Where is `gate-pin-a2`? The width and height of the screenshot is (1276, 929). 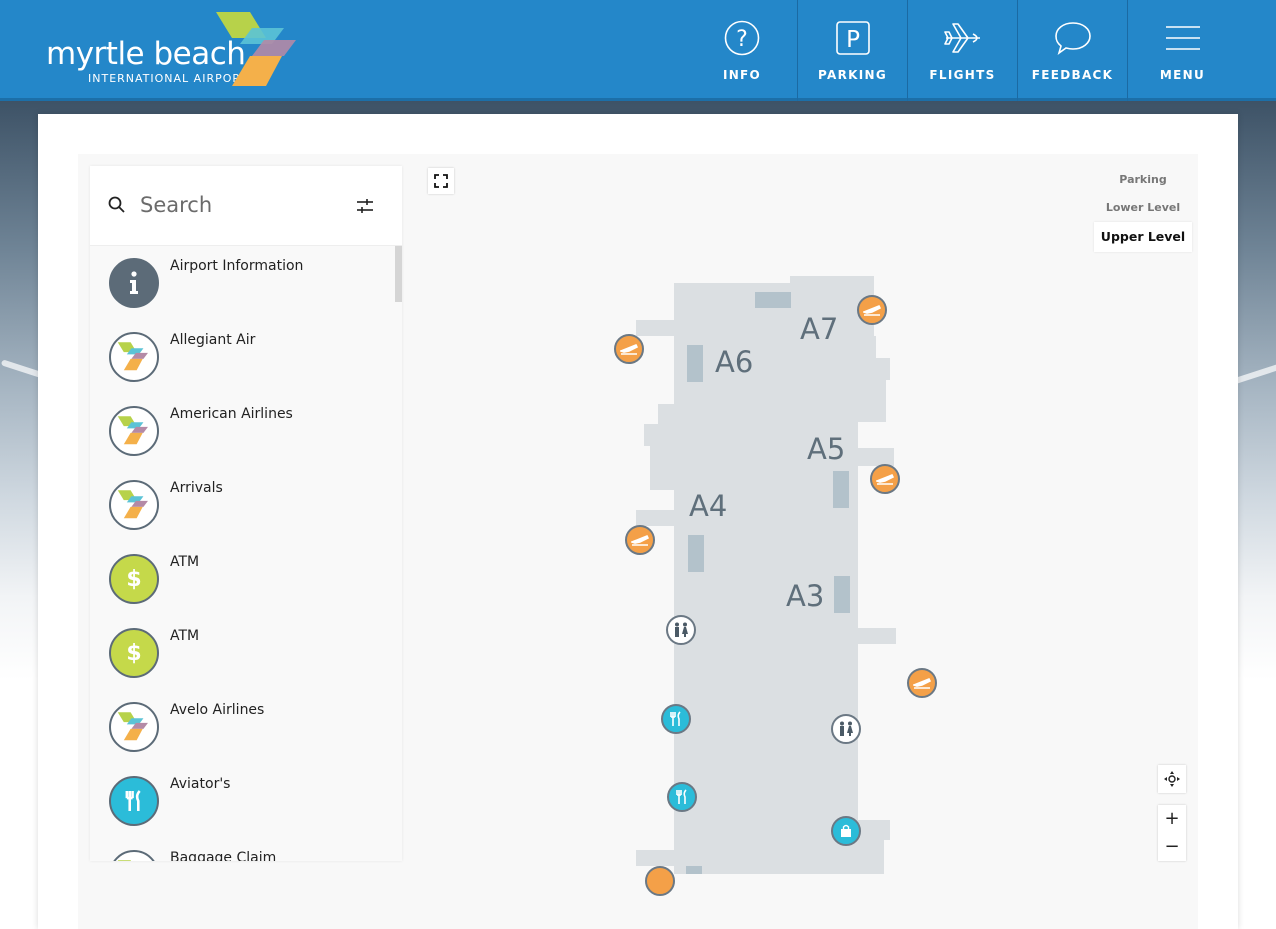
gate-pin-a2 is located at coordinates (660, 881).